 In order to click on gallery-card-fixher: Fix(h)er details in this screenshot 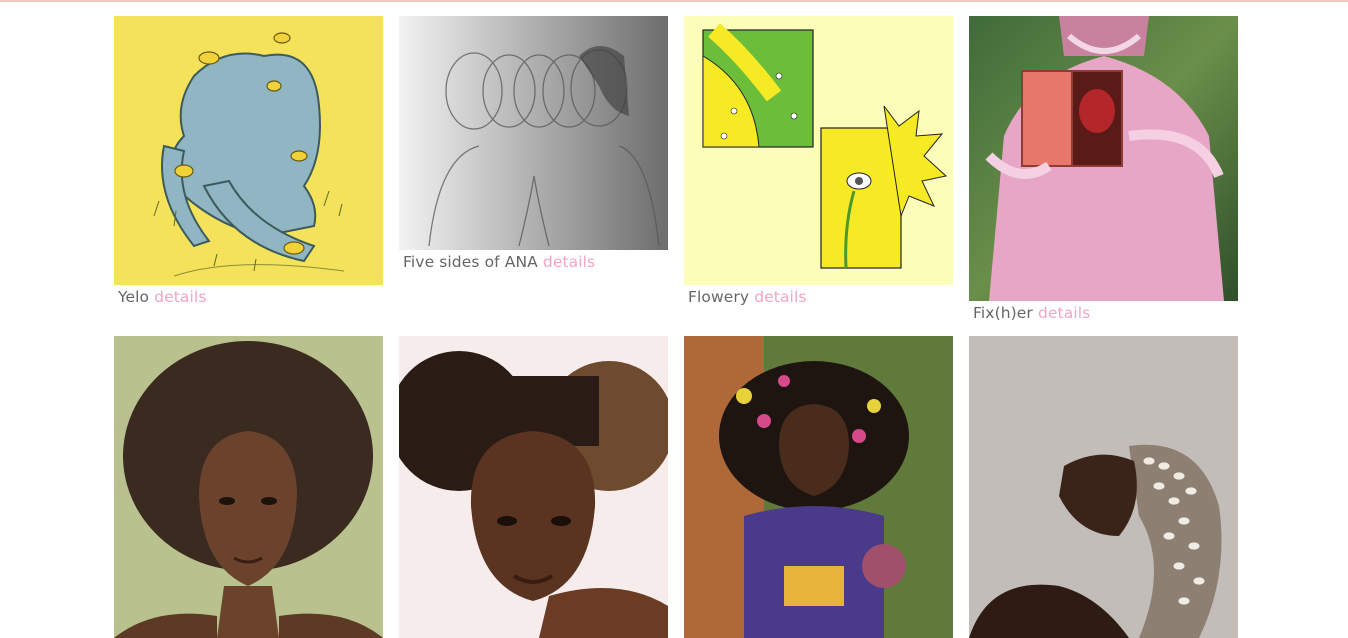, I will do `click(1103, 169)`.